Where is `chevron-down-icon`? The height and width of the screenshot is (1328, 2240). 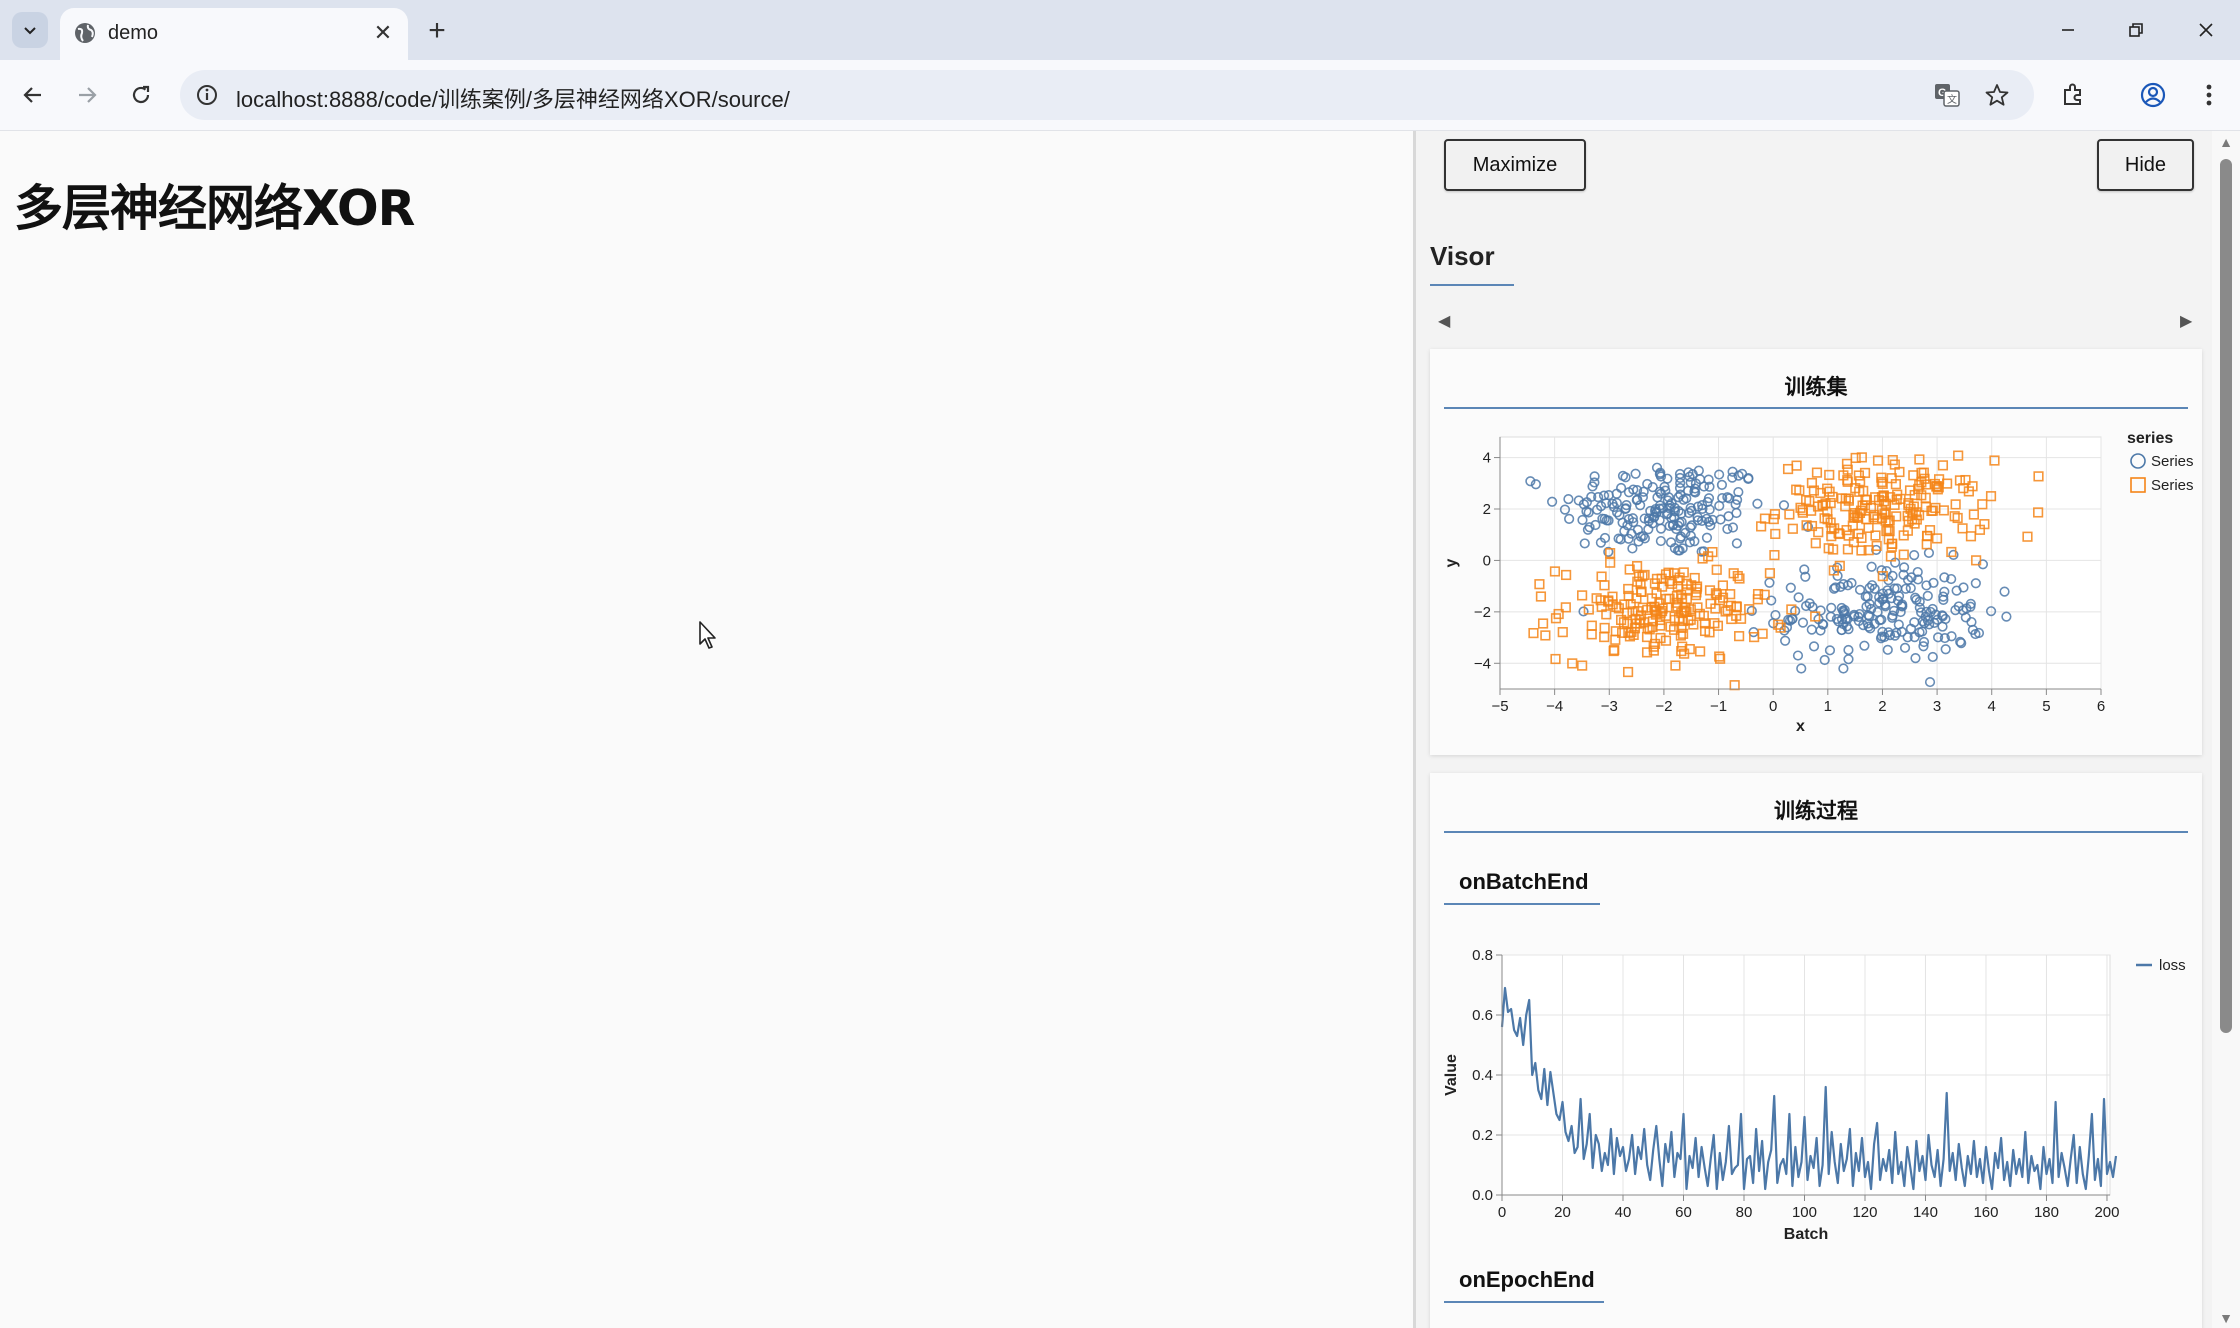 chevron-down-icon is located at coordinates (30, 31).